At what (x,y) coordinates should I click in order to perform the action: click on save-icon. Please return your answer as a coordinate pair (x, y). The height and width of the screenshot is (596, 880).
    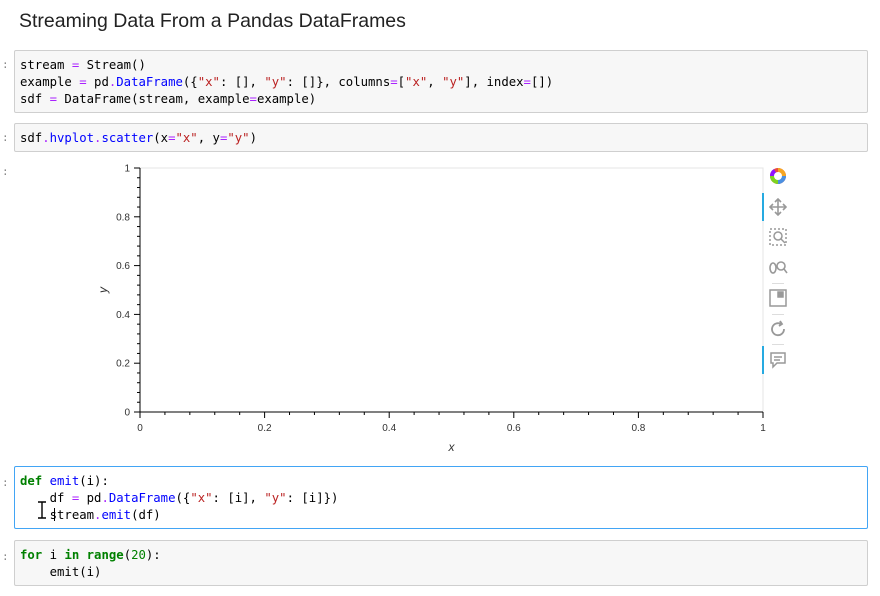
    Looking at the image, I should click on (778, 298).